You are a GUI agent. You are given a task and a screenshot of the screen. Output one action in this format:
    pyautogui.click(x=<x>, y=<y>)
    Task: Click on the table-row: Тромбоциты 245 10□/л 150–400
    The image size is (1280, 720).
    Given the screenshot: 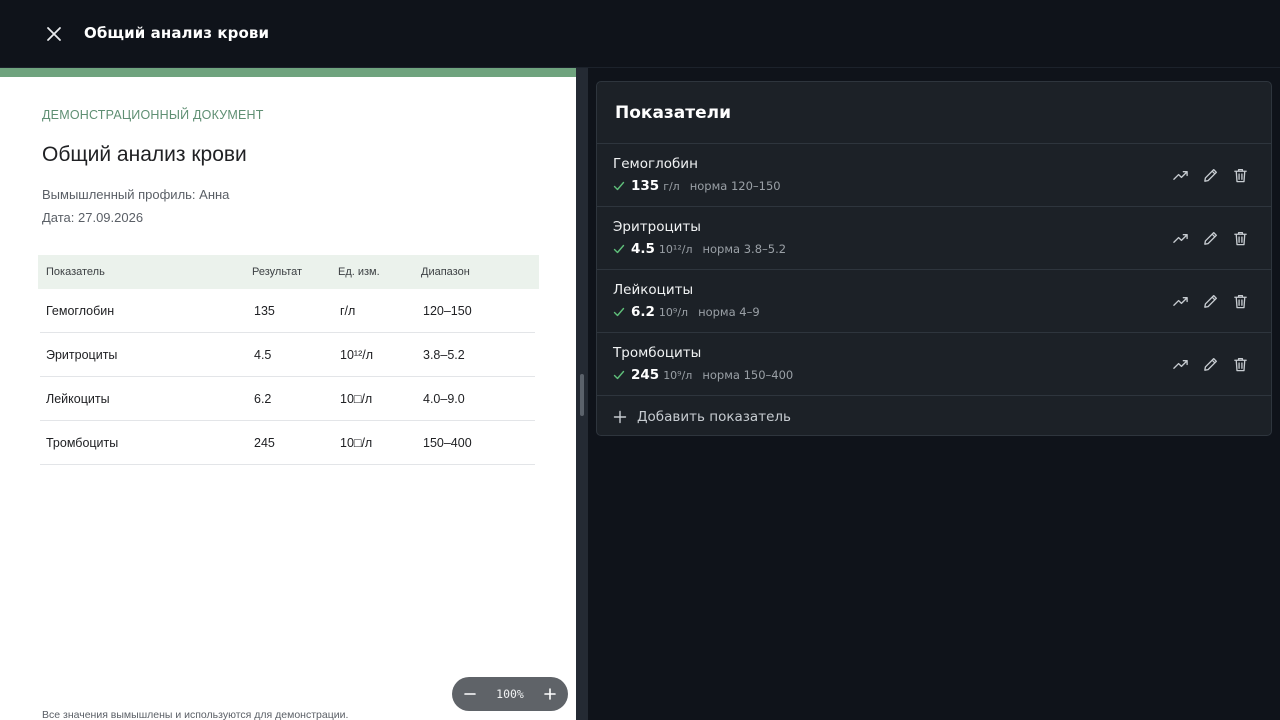 What is the action you would take?
    pyautogui.click(x=287, y=443)
    